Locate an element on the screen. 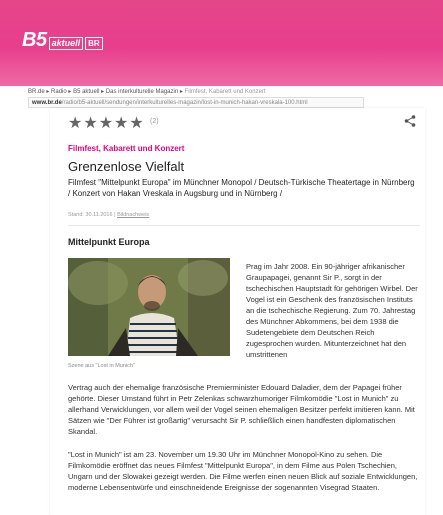 The width and height of the screenshot is (443, 515). photo-caption: Szene aus "Lost in Munich" is located at coordinates (101, 366).